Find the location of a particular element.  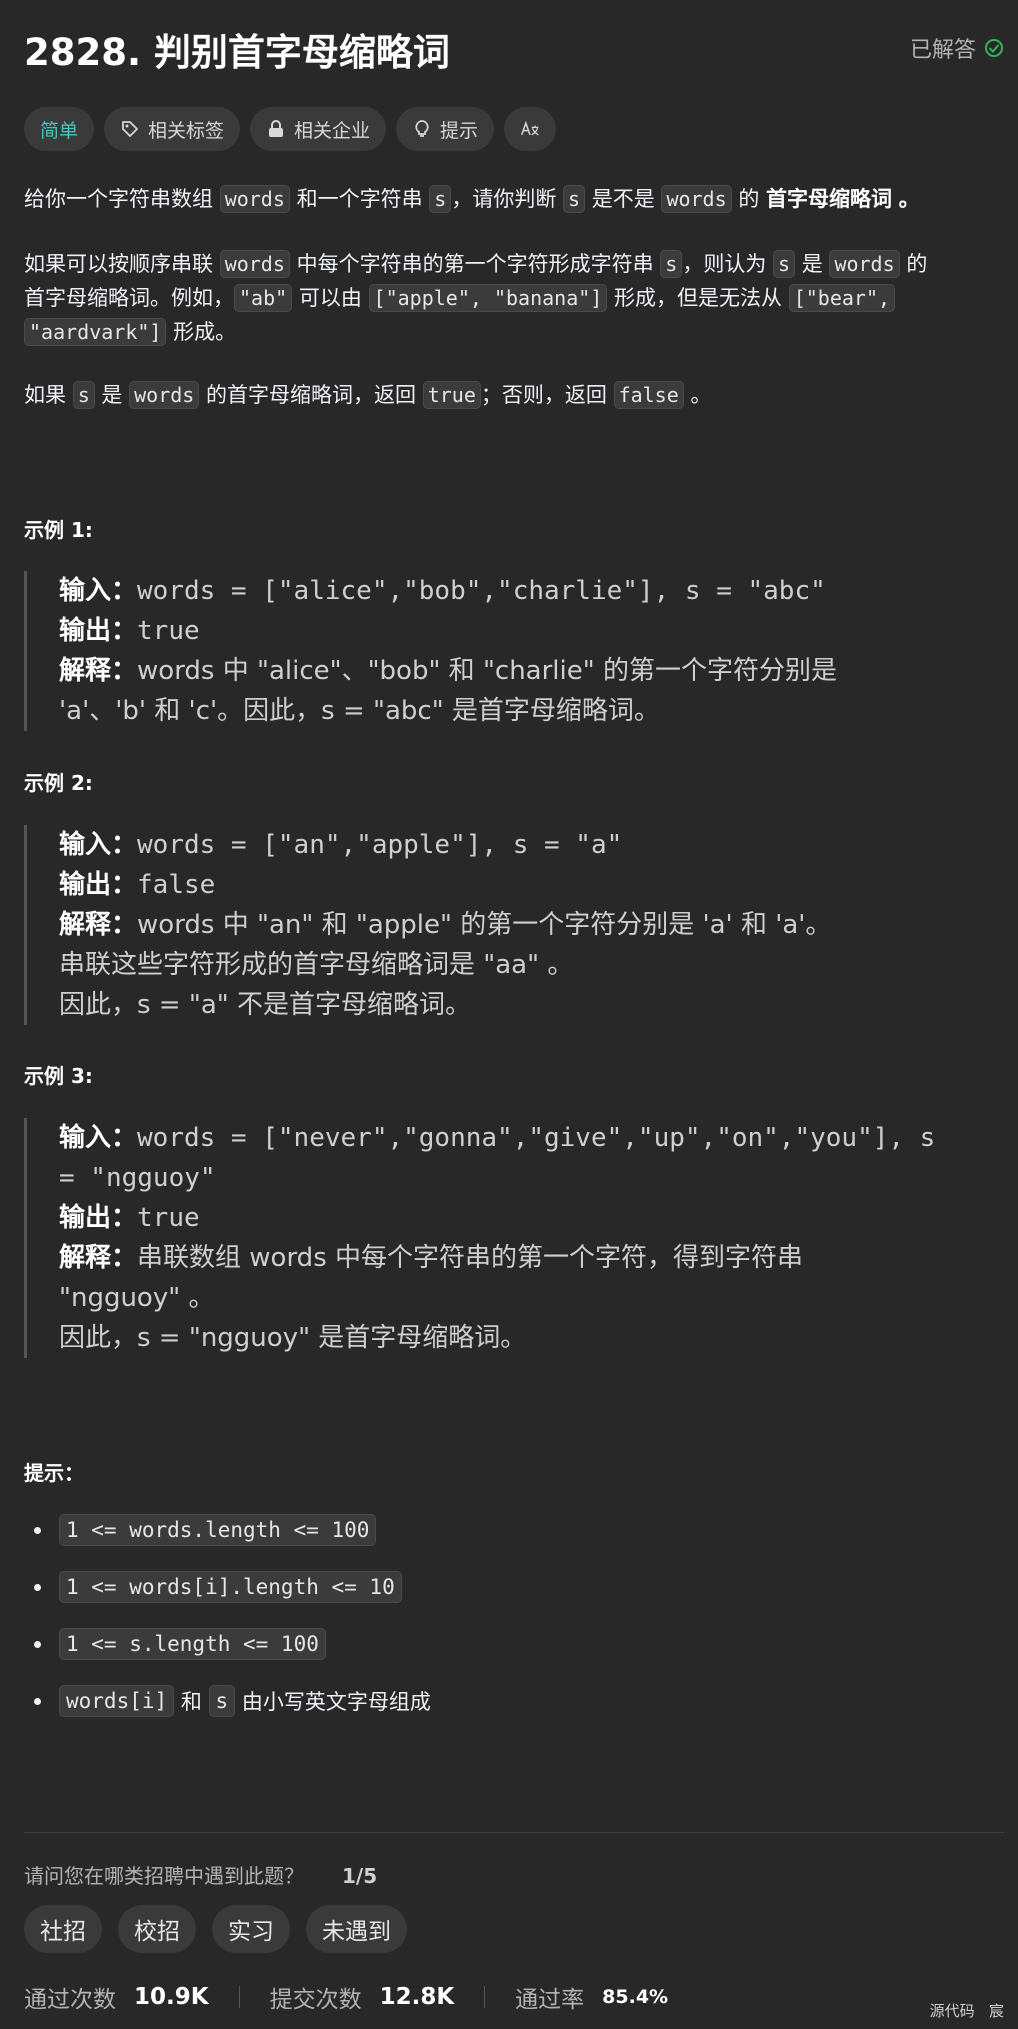

related-companies-button: 相关企业 is located at coordinates (318, 129).